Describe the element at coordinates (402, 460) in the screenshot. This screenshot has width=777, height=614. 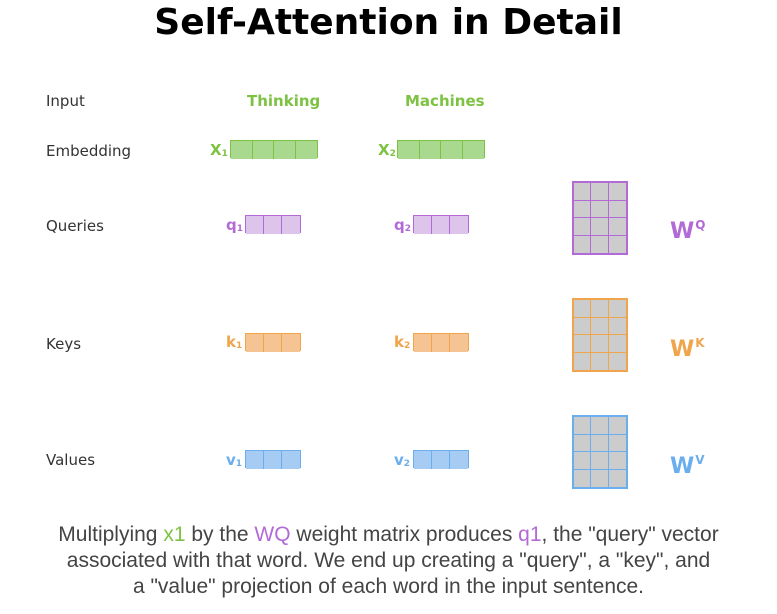
I see `value-label-v2: v2` at that location.